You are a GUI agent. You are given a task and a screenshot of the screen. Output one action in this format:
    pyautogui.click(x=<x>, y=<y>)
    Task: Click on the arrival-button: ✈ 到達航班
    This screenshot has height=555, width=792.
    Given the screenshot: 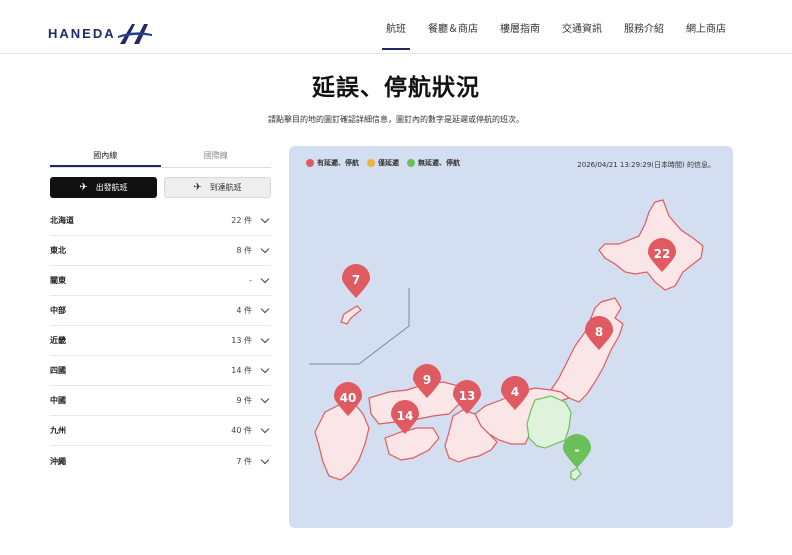 What is the action you would take?
    pyautogui.click(x=217, y=187)
    